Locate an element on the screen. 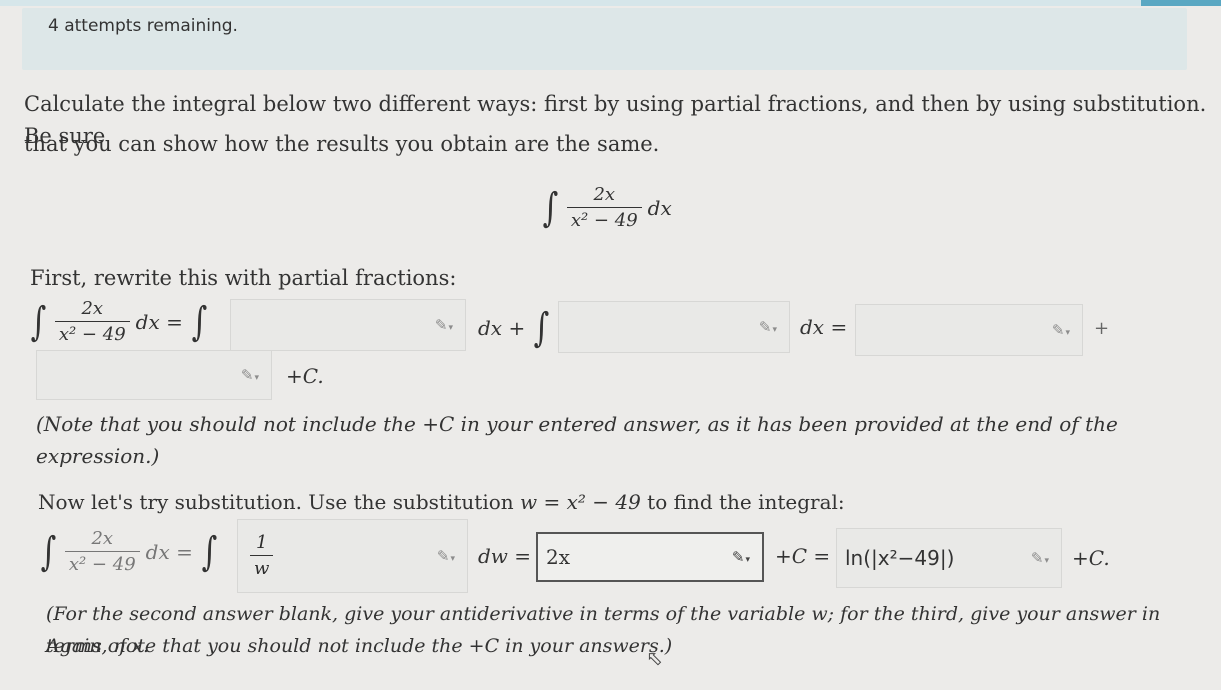 Image resolution: width=1221 pixels, height=690 pixels. partial-answer-box-4: ✎▾ is located at coordinates (154, 375).